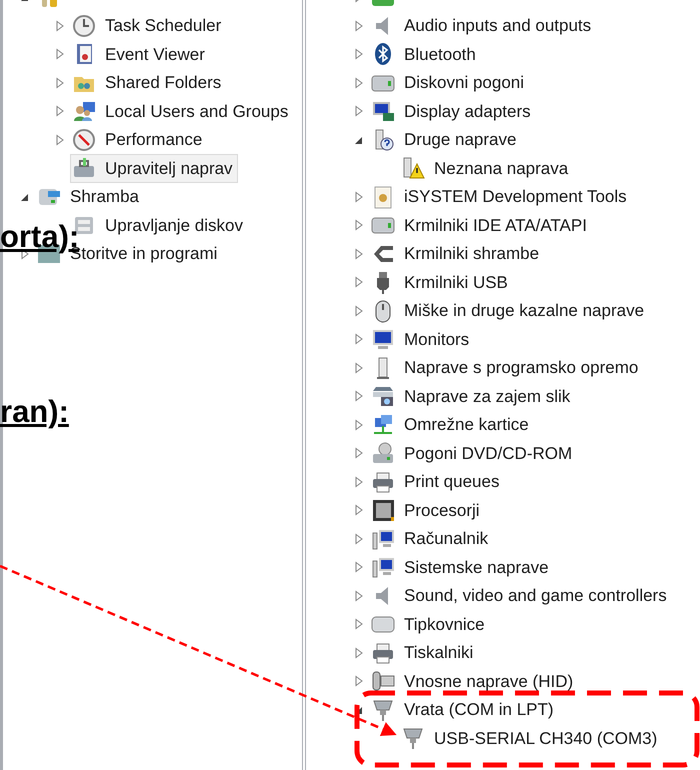  What do you see at coordinates (456, 253) in the screenshot?
I see `tree-item: Krmilniki shrambe` at bounding box center [456, 253].